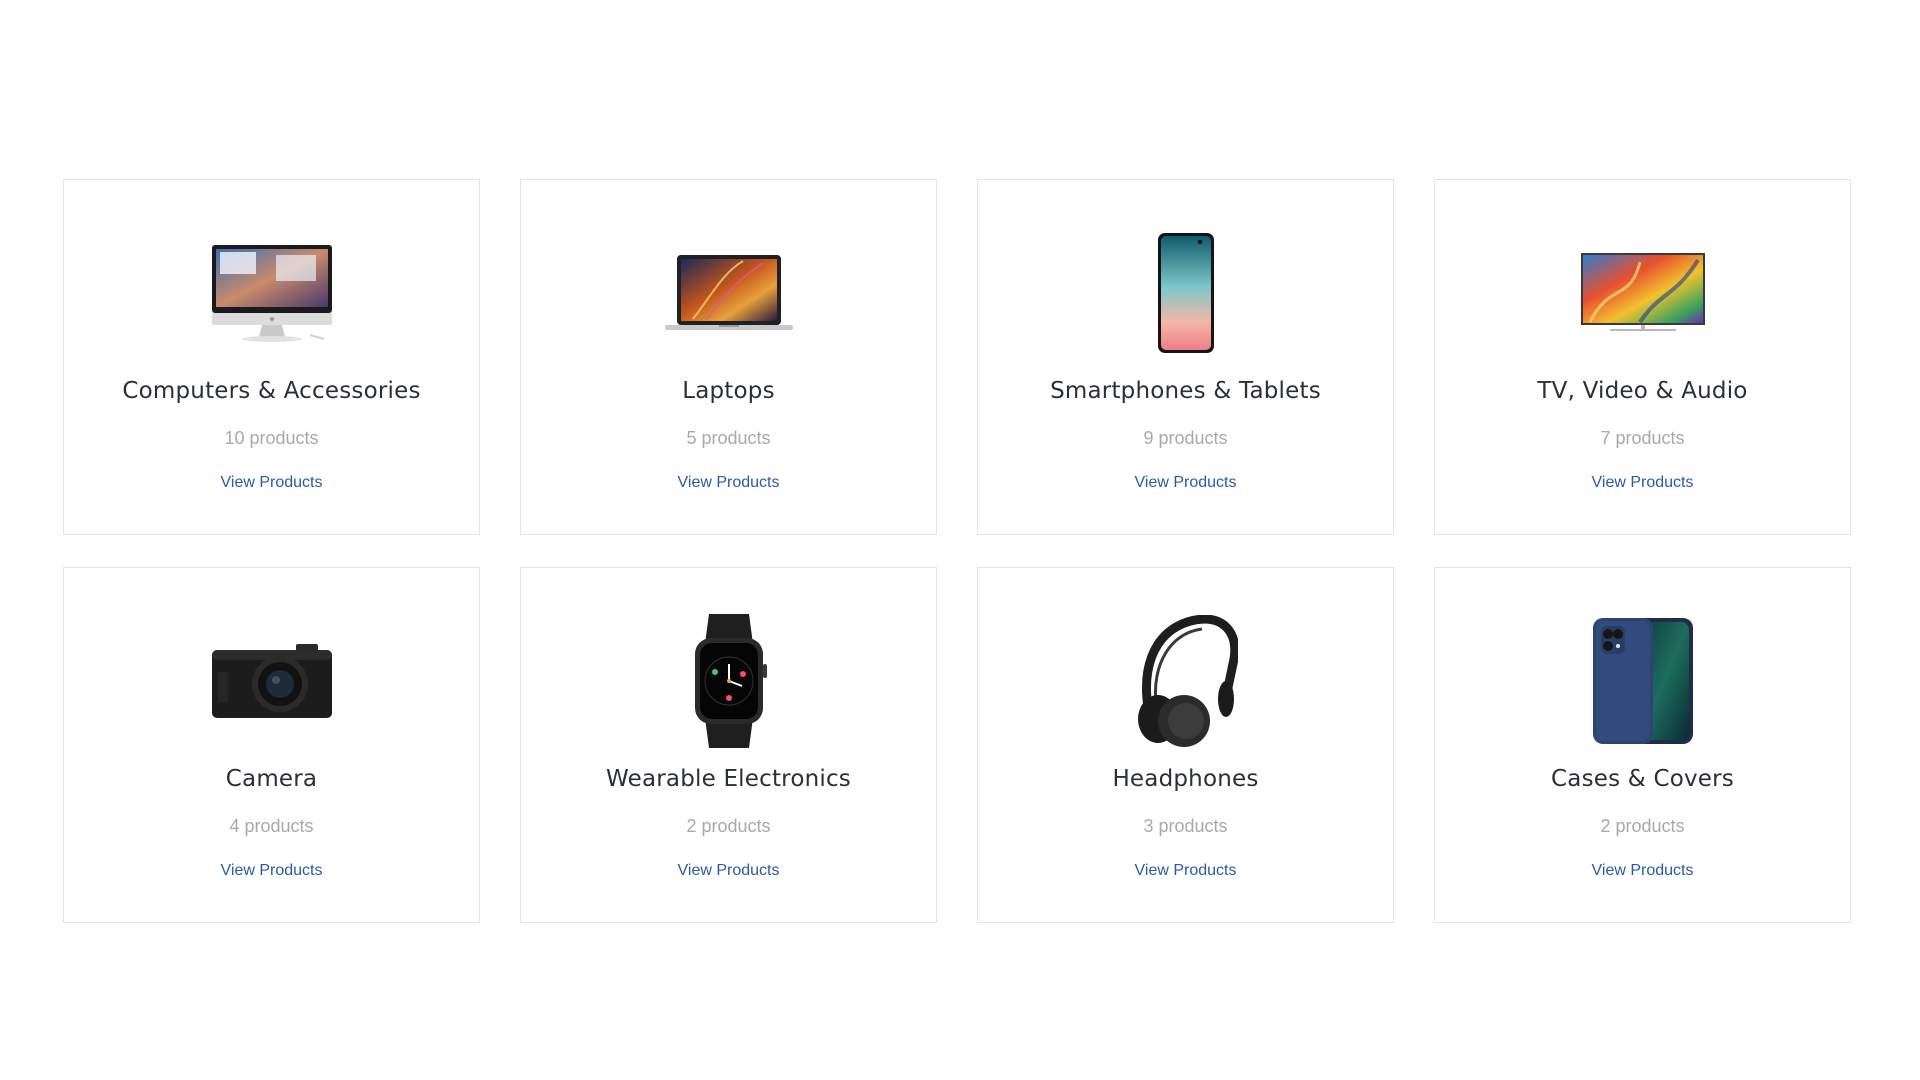 This screenshot has height=1080, width=1920. What do you see at coordinates (272, 681) in the screenshot?
I see `camera-icon` at bounding box center [272, 681].